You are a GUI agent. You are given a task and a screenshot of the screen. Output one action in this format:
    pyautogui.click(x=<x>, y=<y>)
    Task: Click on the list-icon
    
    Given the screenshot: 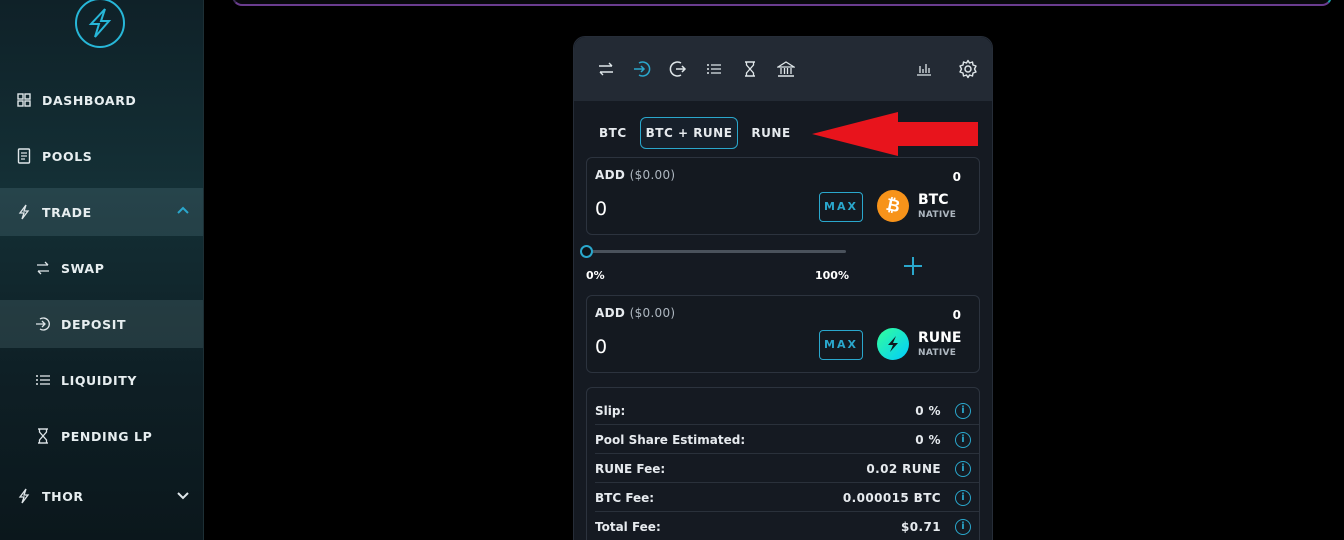 What is the action you would take?
    pyautogui.click(x=43, y=380)
    